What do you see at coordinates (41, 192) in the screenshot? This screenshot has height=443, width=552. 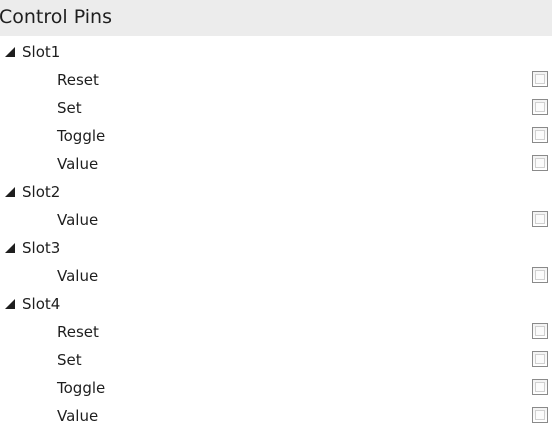 I see `slot-label: Slot2` at bounding box center [41, 192].